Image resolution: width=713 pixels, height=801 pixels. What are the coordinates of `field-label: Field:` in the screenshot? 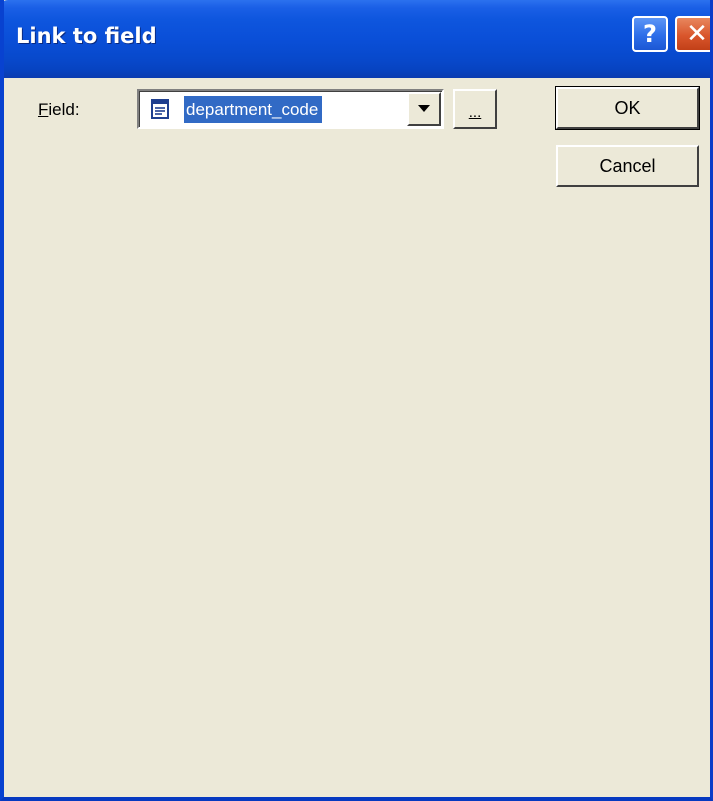 It's located at (59, 110).